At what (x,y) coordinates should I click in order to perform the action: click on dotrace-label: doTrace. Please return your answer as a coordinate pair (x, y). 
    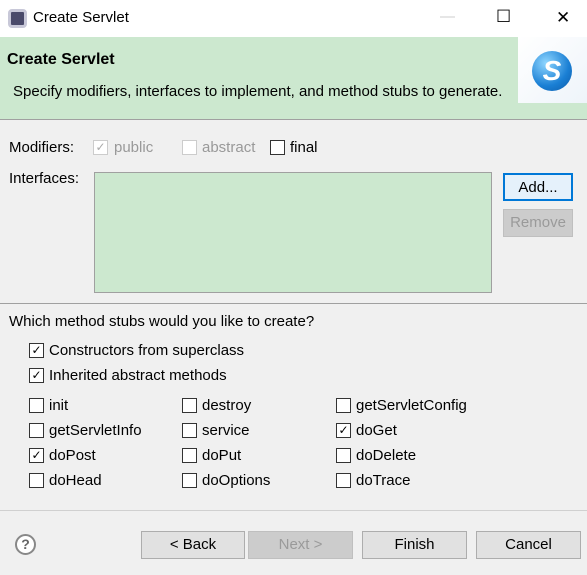
    Looking at the image, I should click on (383, 480).